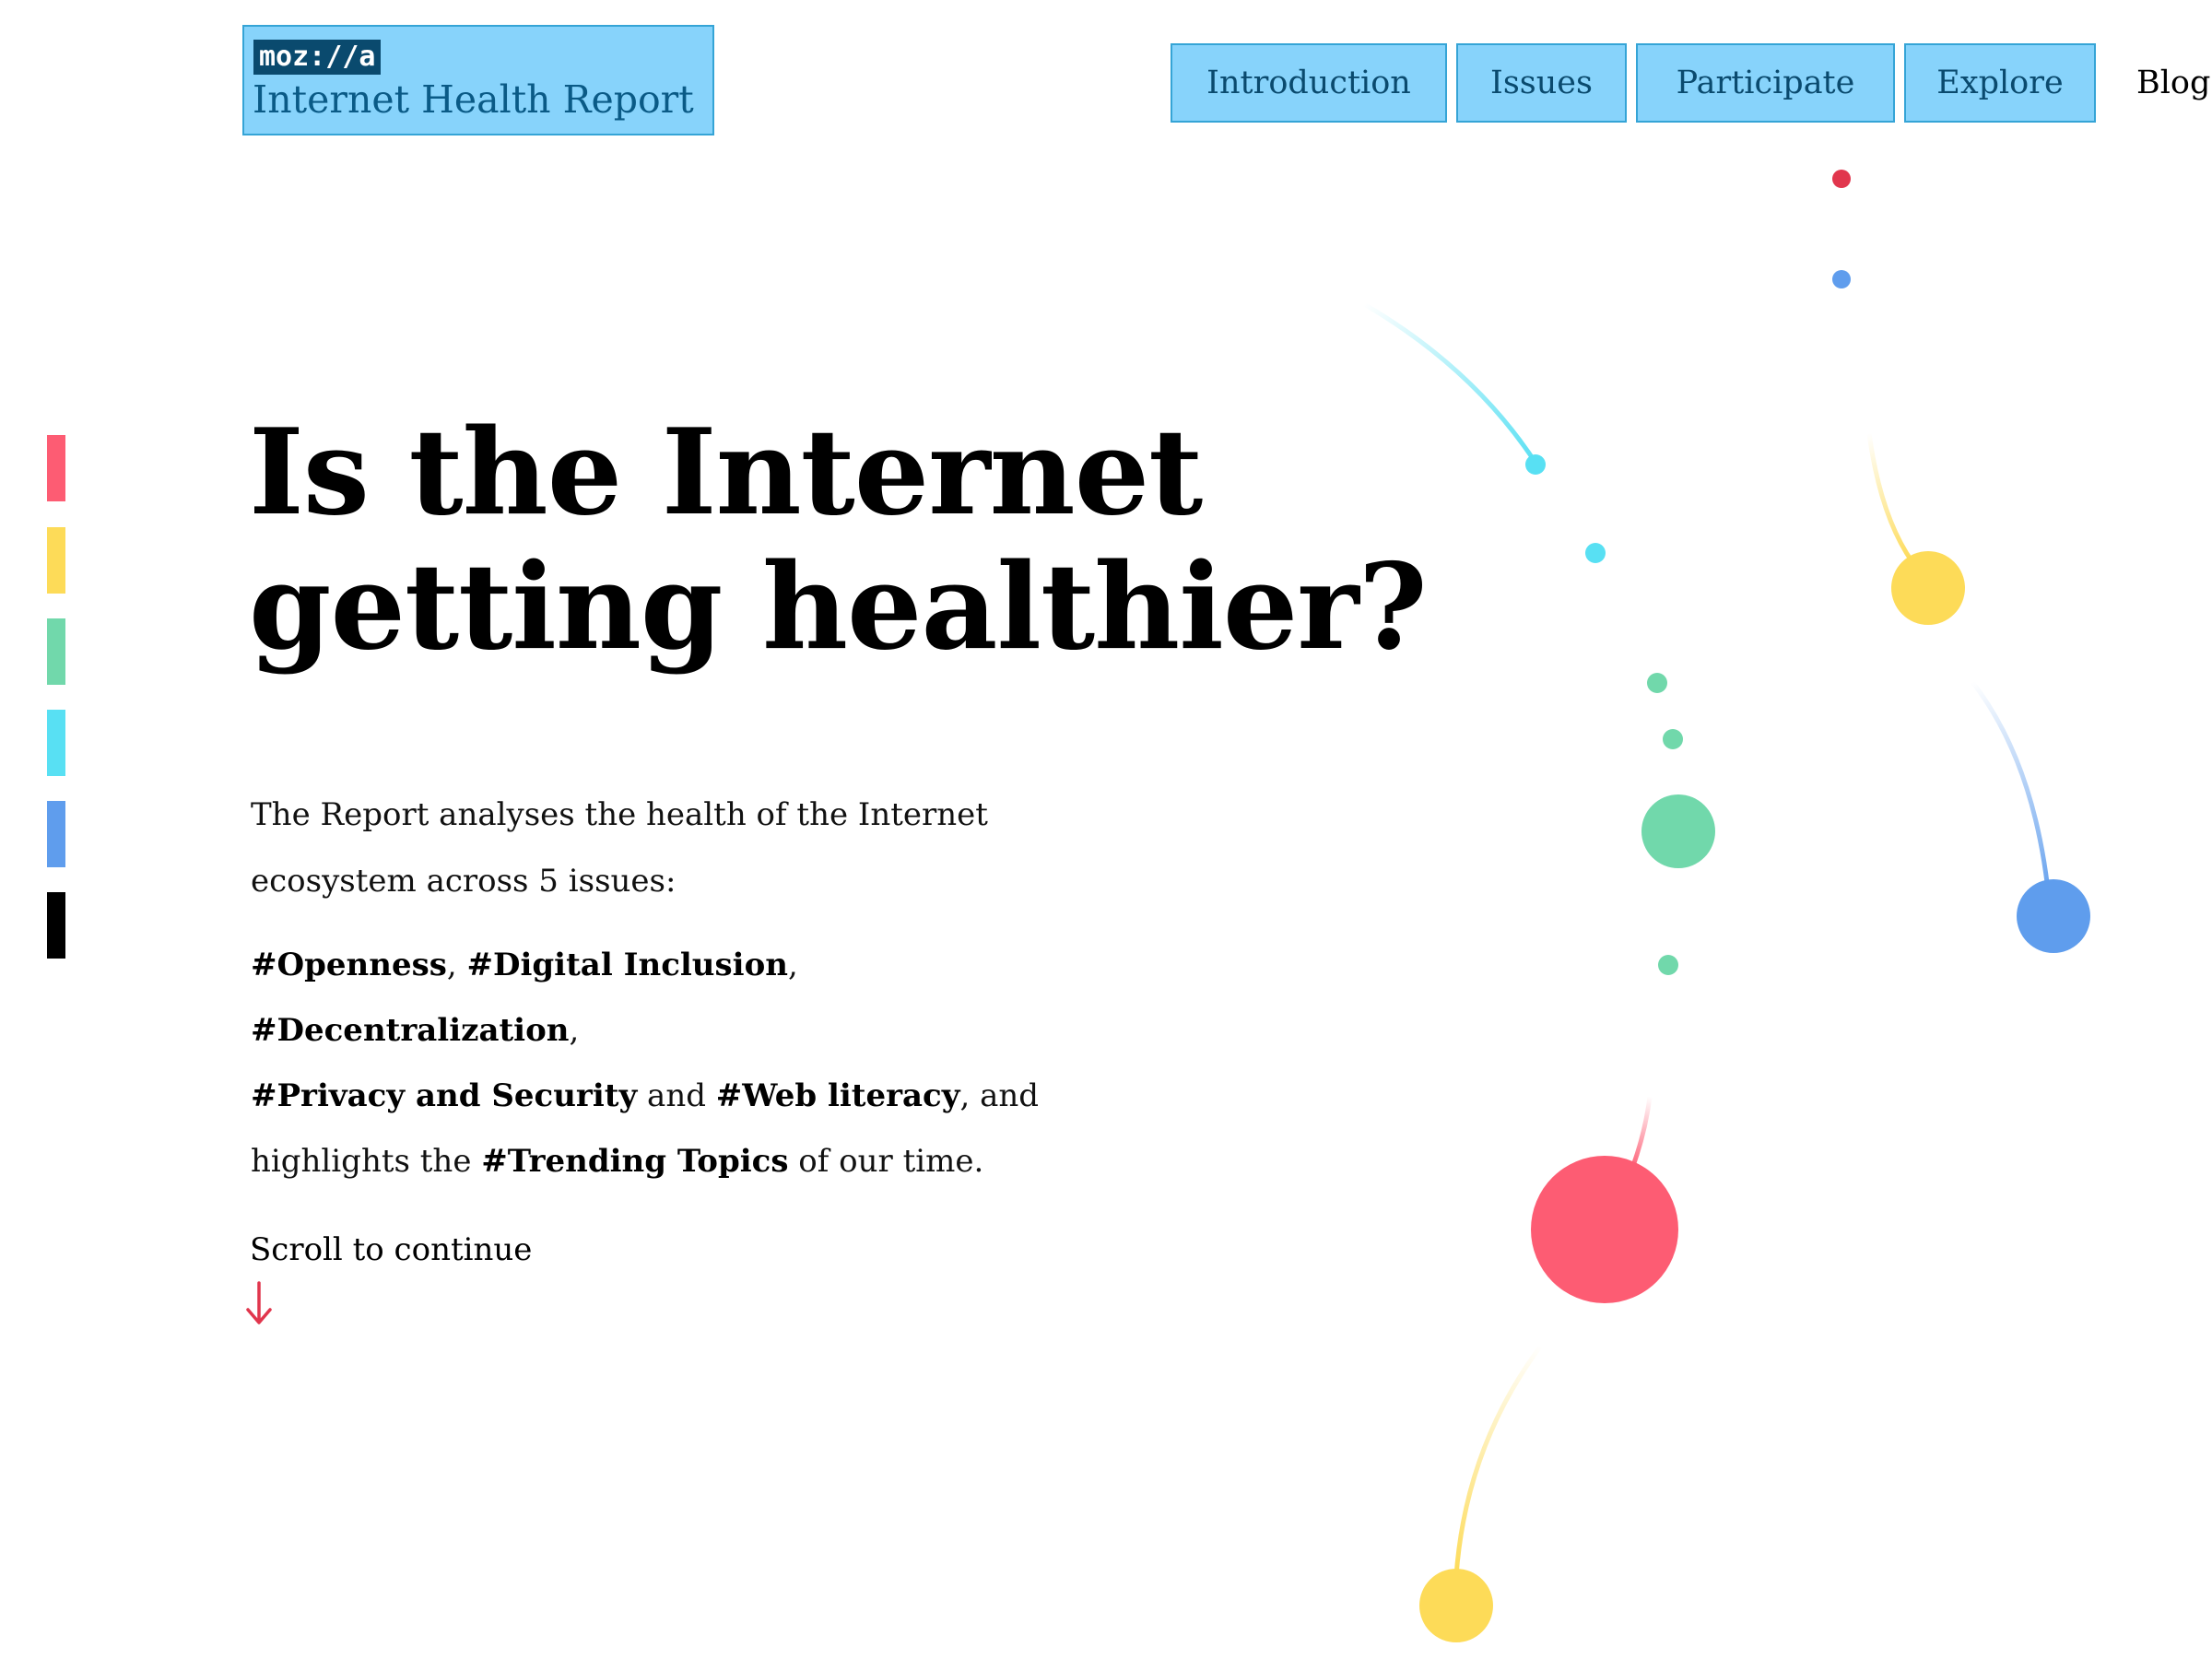 The height and width of the screenshot is (1659, 2212). I want to click on dot-blue-small, so click(1841, 279).